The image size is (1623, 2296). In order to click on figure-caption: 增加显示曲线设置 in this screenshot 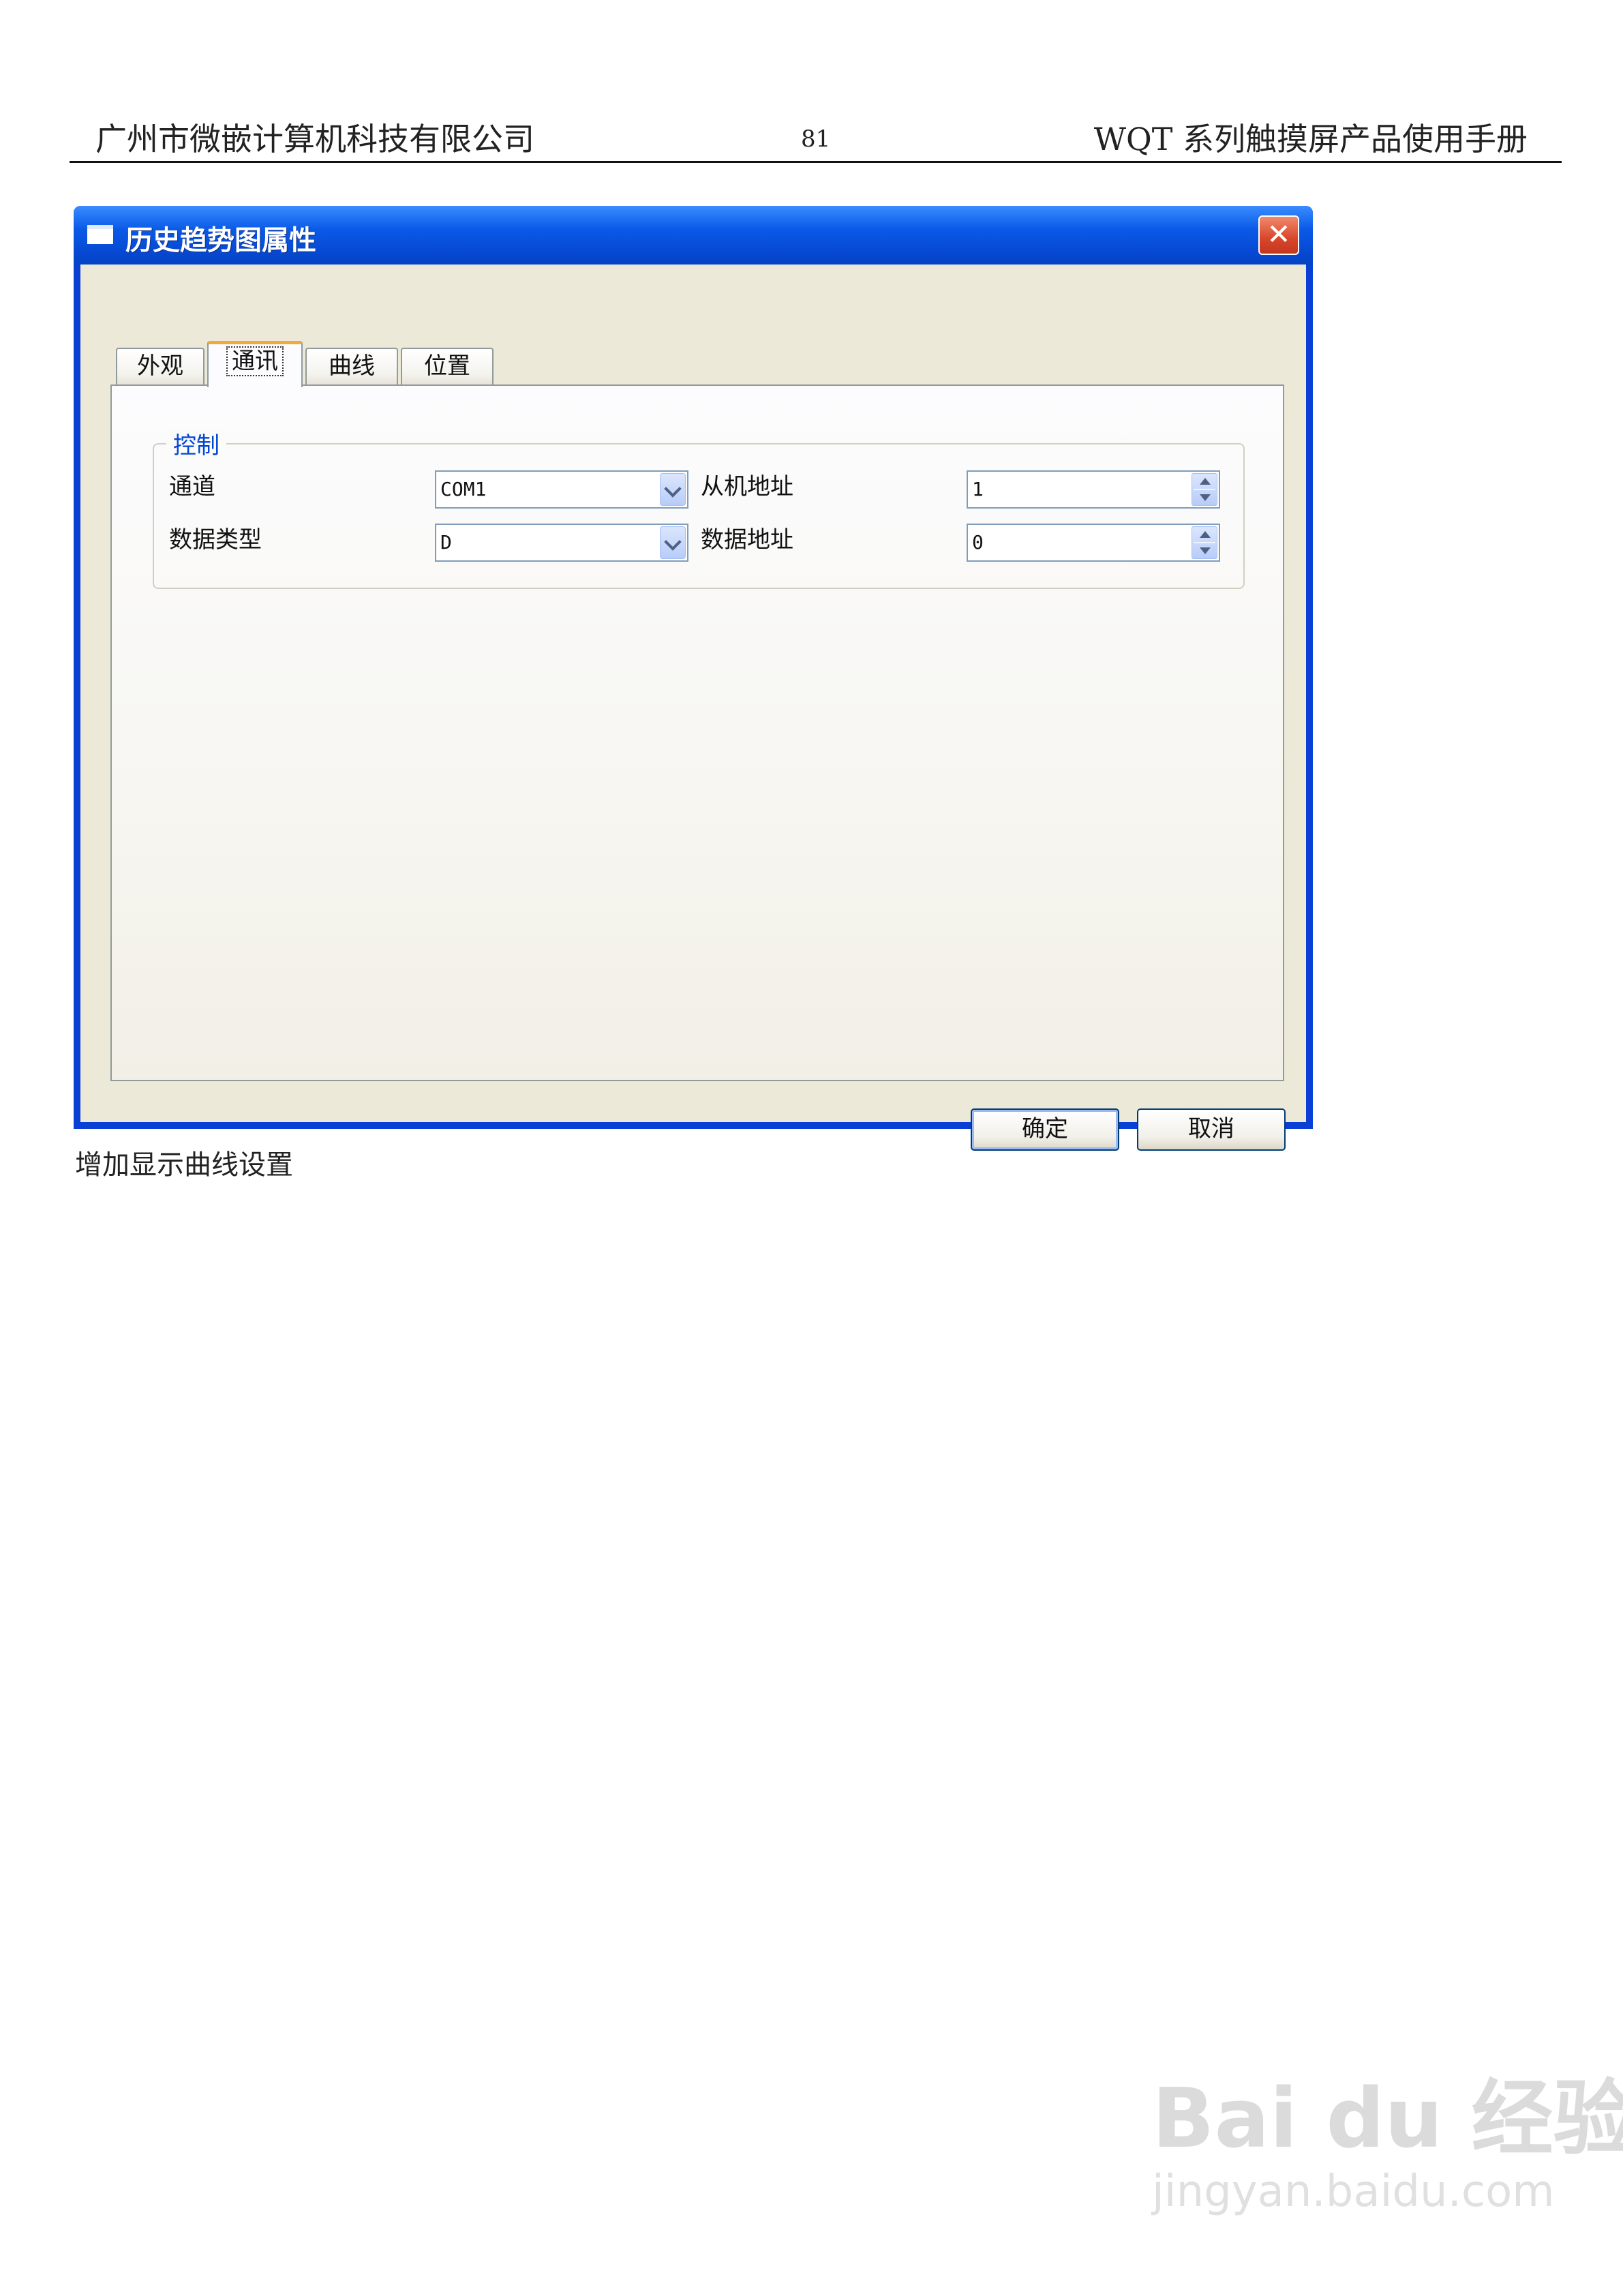, I will do `click(184, 1165)`.